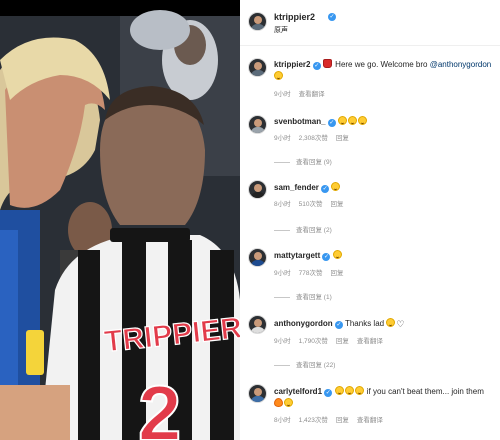 The image size is (500, 440). I want to click on view-replies-button: 查看回复 (9), so click(303, 161).